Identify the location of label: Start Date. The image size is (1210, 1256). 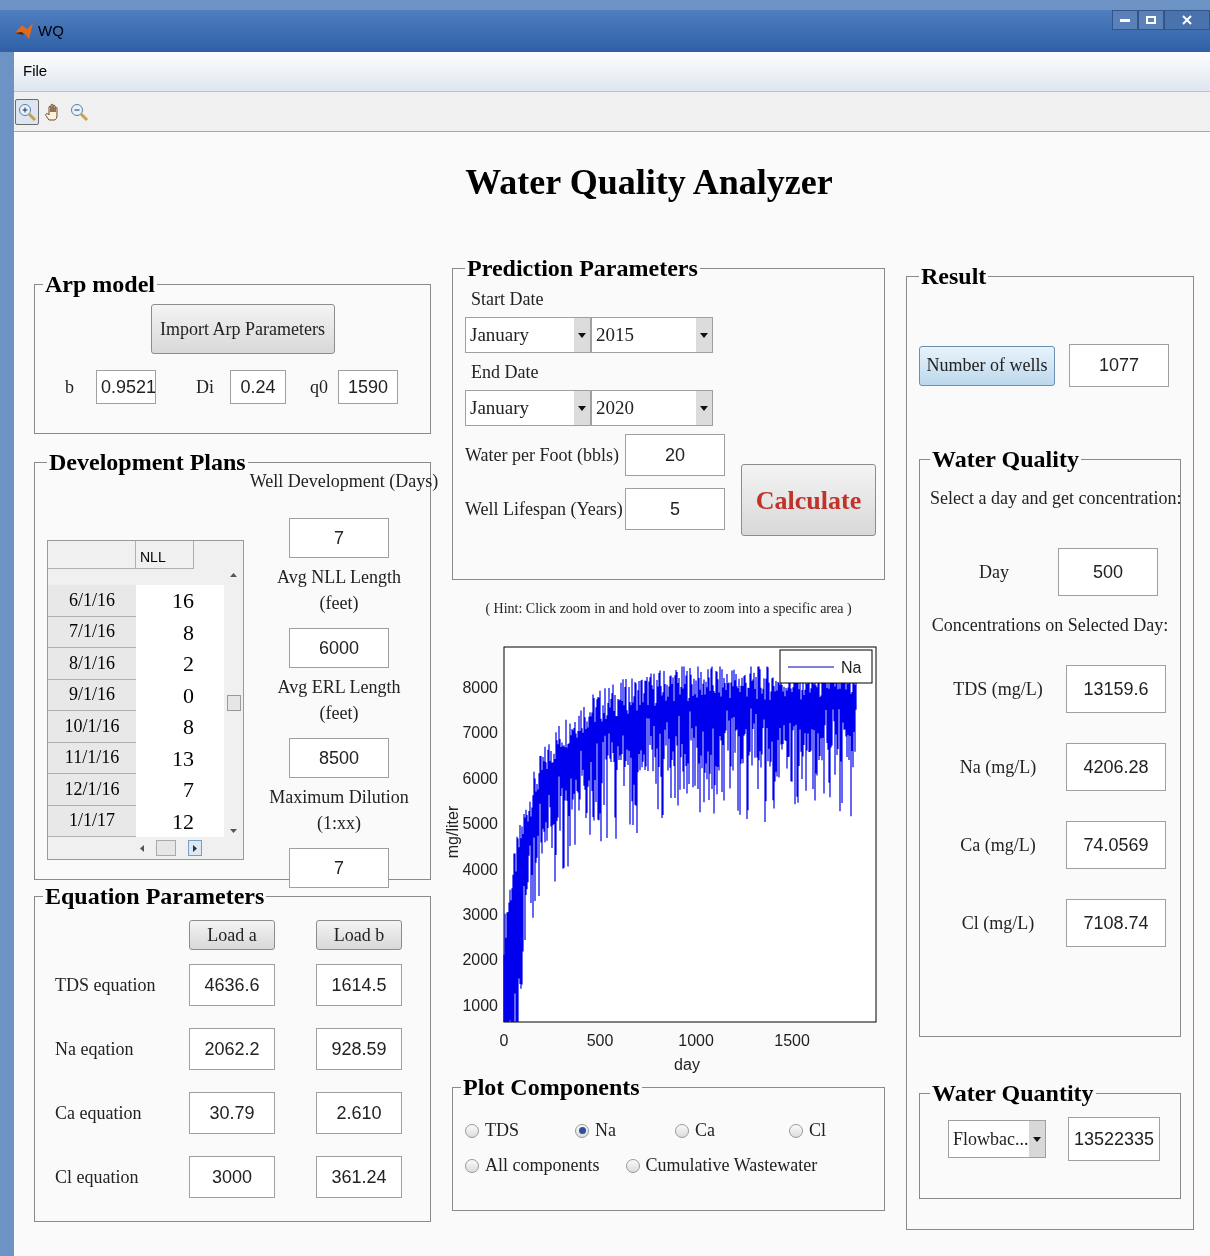
(507, 299).